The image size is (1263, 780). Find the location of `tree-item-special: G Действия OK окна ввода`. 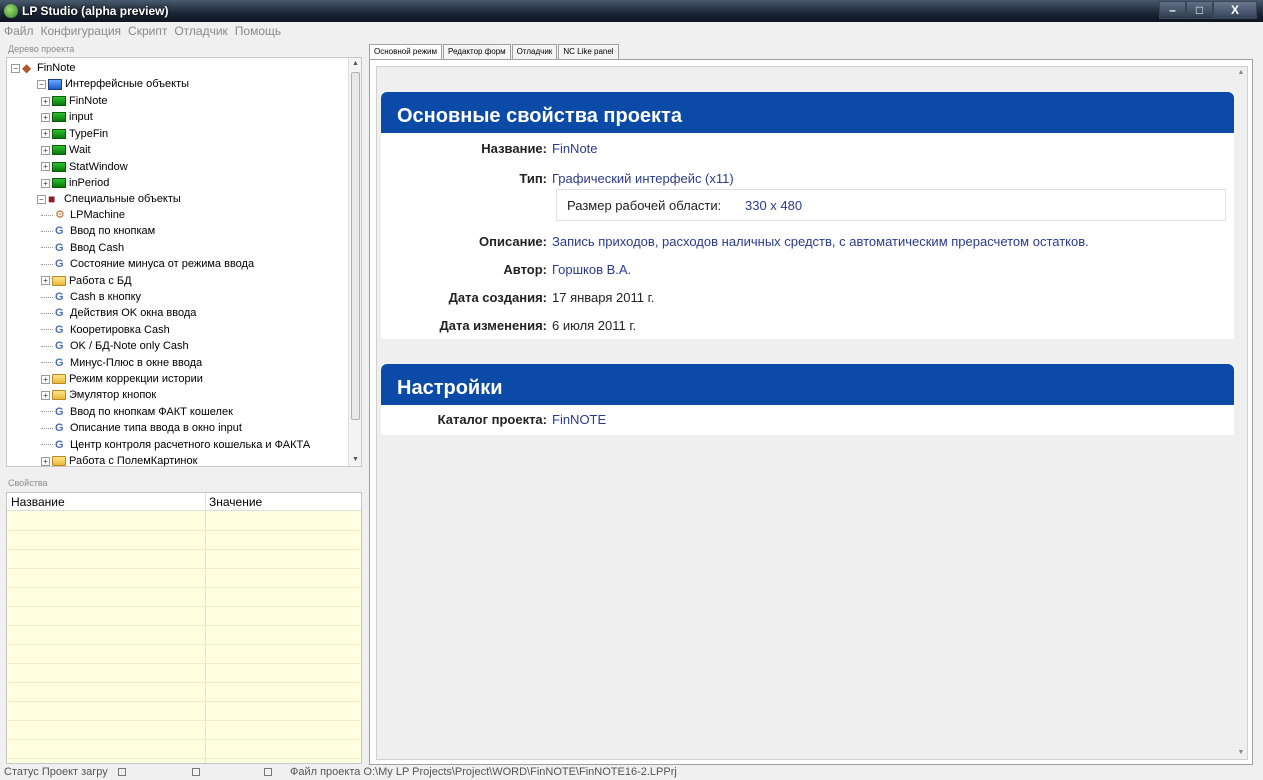

tree-item-special: G Действия OK окна ввода is located at coordinates (118, 313).